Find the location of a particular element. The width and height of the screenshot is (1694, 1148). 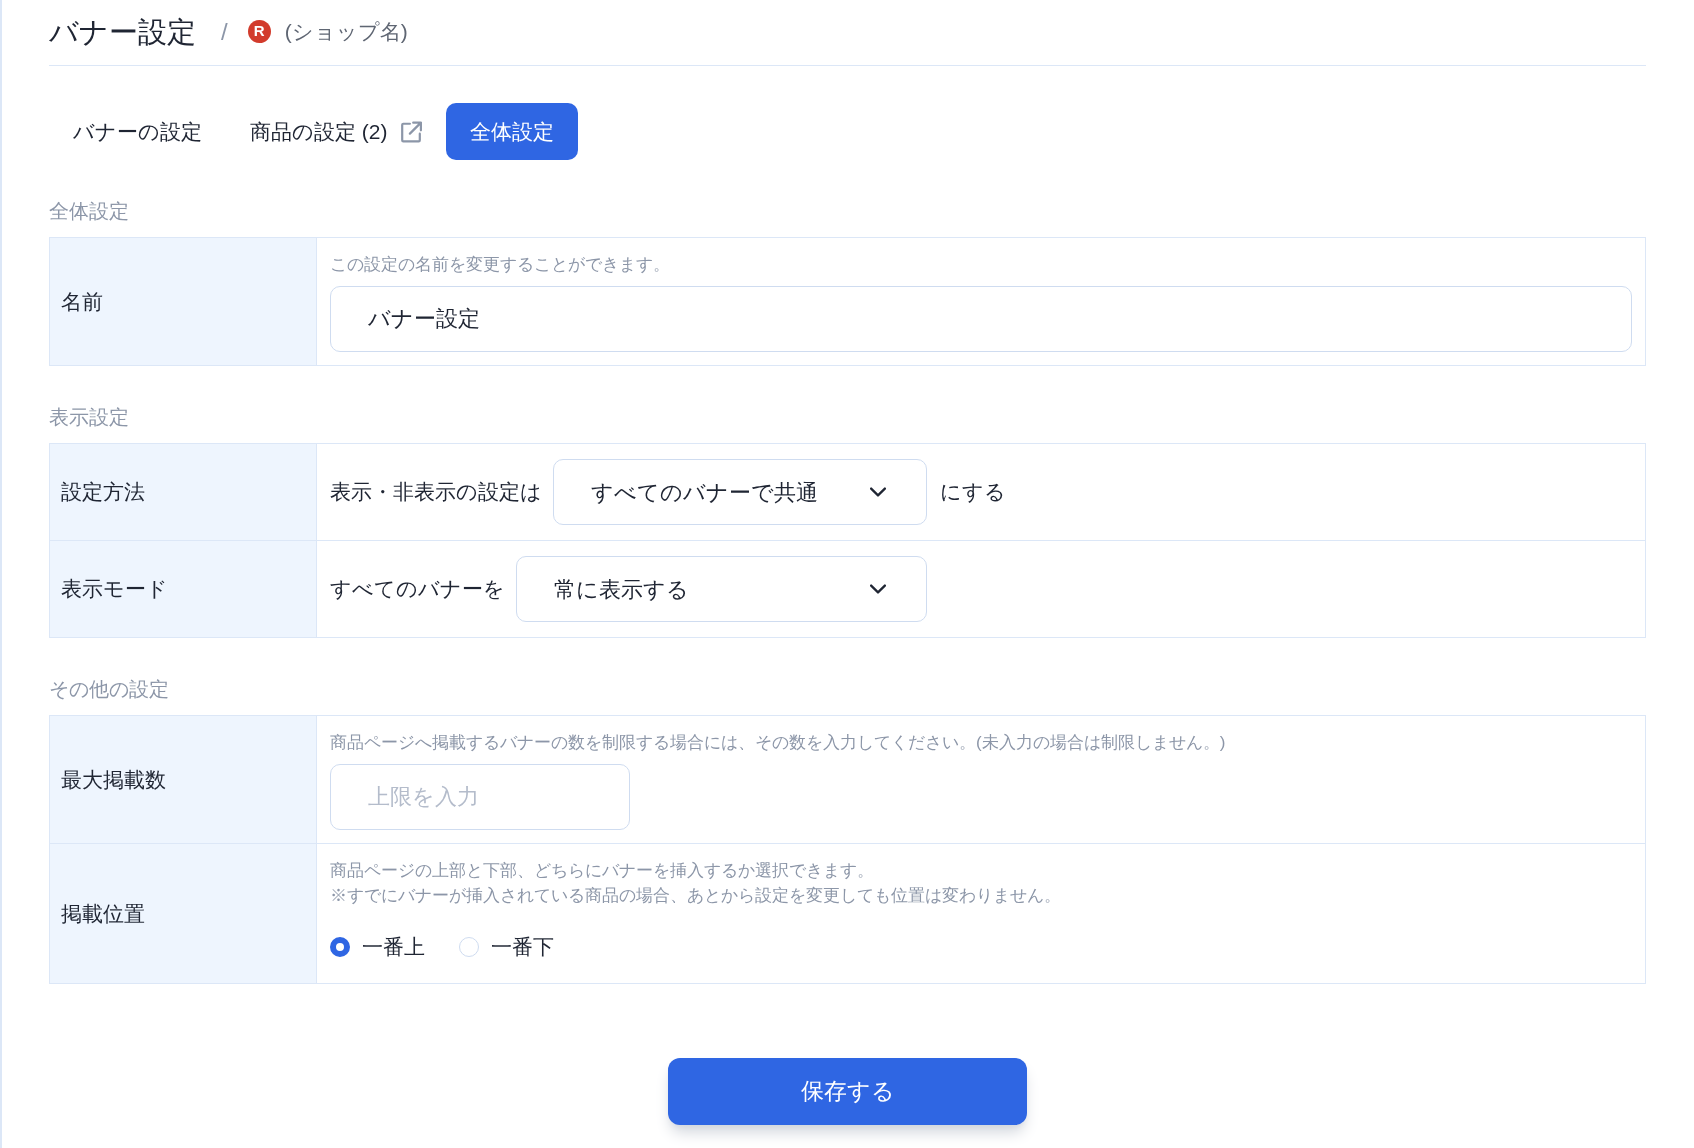

tab: 全体設定 is located at coordinates (511, 131).